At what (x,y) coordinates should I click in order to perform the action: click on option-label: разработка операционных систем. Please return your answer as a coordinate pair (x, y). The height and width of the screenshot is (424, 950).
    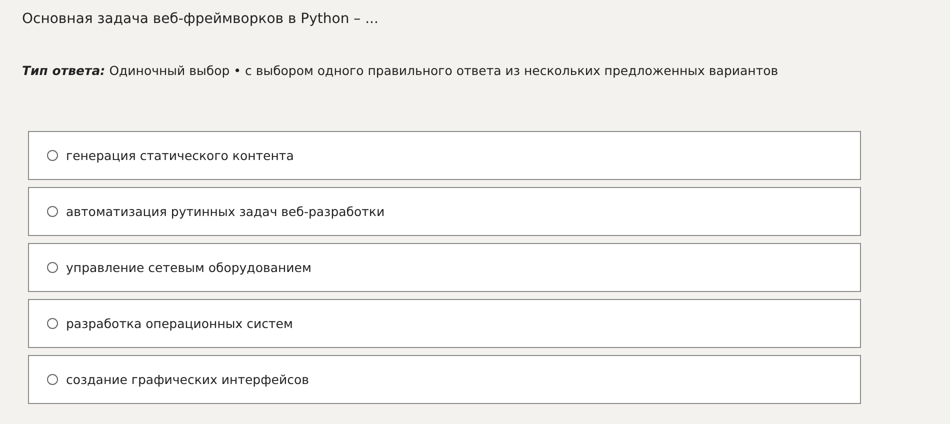
    Looking at the image, I should click on (179, 323).